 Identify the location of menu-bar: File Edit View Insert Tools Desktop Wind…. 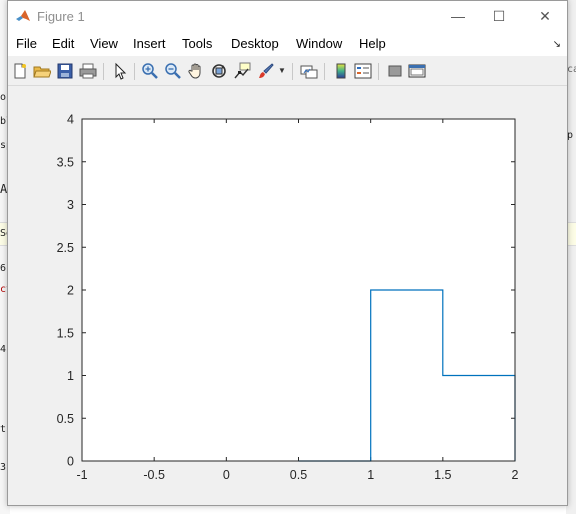
(287, 44).